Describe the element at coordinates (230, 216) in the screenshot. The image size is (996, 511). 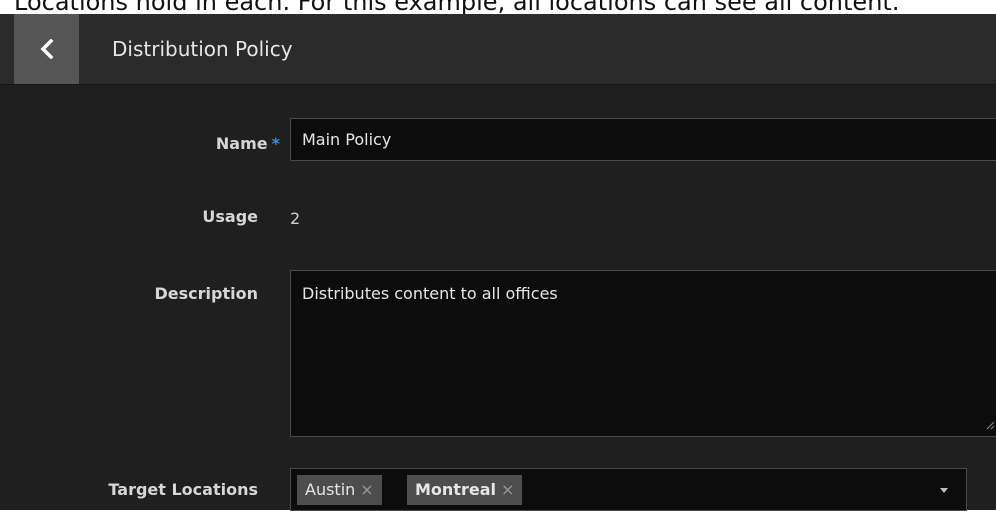
I see `usage-label: Usage` at that location.